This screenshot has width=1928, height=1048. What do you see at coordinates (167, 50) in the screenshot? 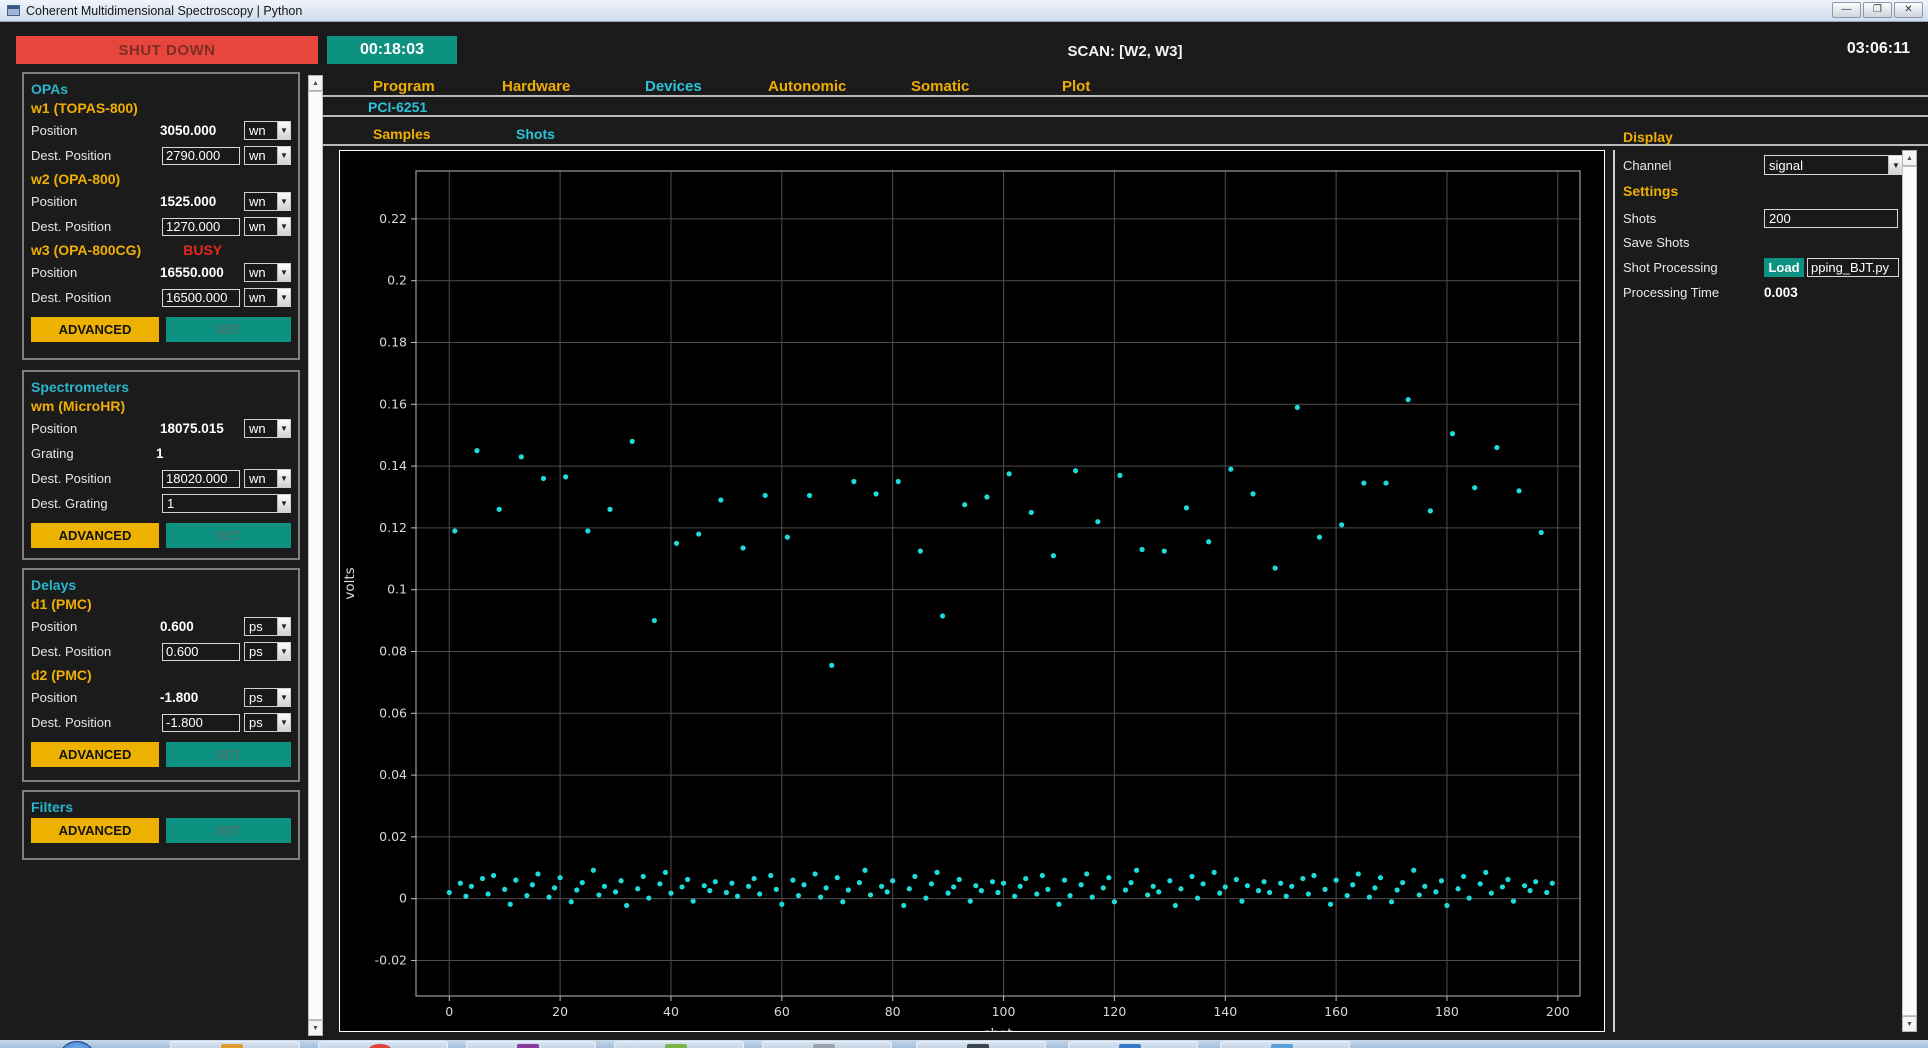
I see `shutdown-button: SHUT DOWN` at bounding box center [167, 50].